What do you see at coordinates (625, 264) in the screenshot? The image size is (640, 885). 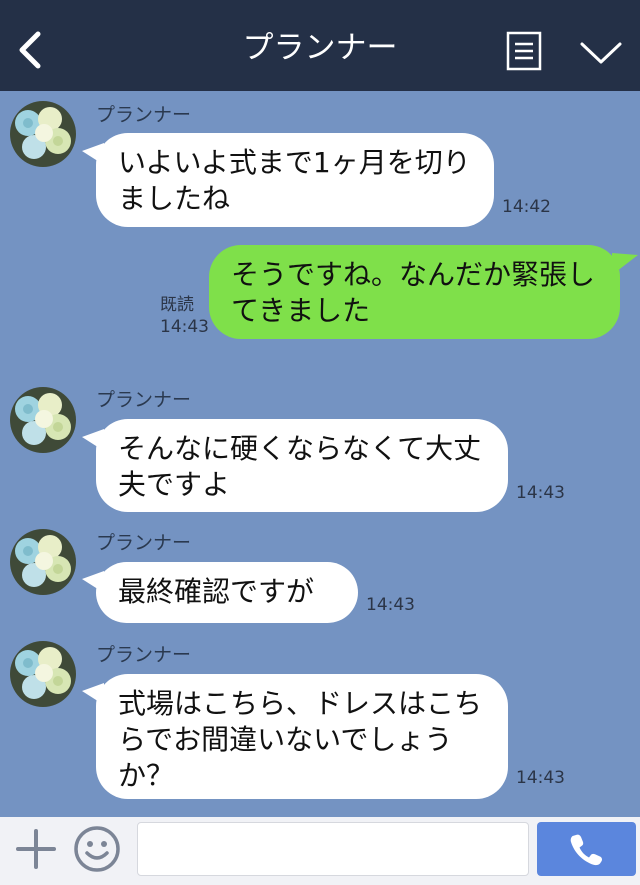 I see `bubble-tail` at bounding box center [625, 264].